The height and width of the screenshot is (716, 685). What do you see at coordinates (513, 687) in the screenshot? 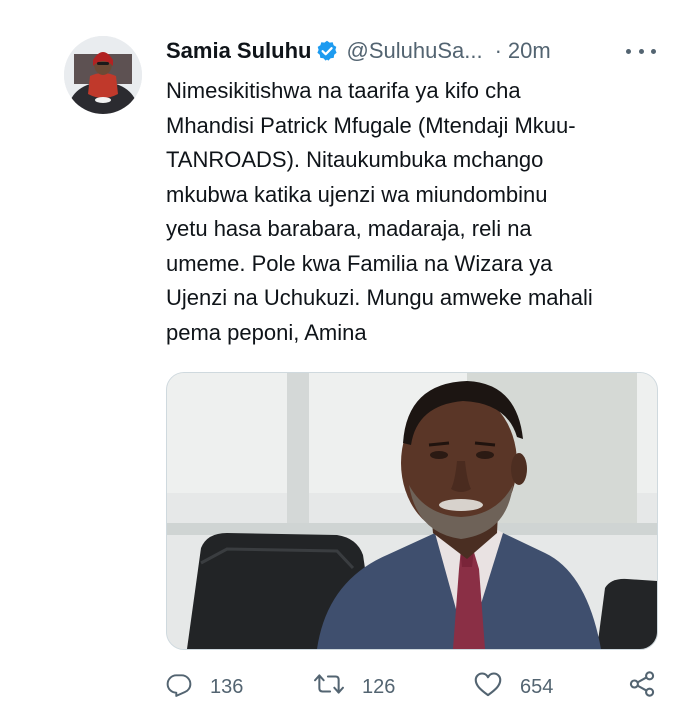
I see `like-button: 654` at bounding box center [513, 687].